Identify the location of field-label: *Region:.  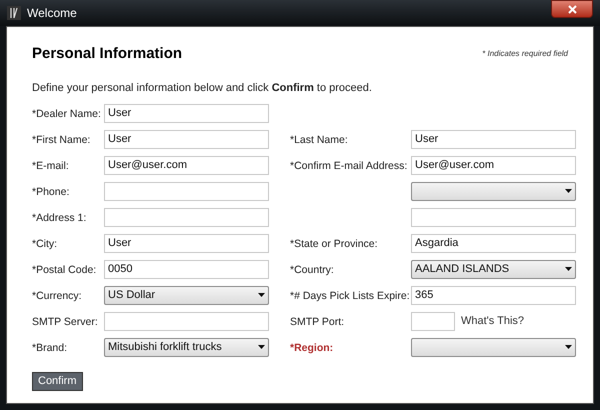
(312, 348).